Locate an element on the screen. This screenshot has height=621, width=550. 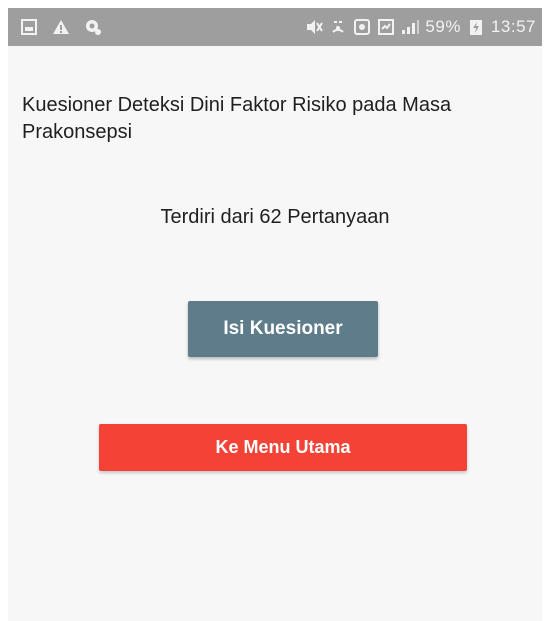
screenshot-icon is located at coordinates (362, 27).